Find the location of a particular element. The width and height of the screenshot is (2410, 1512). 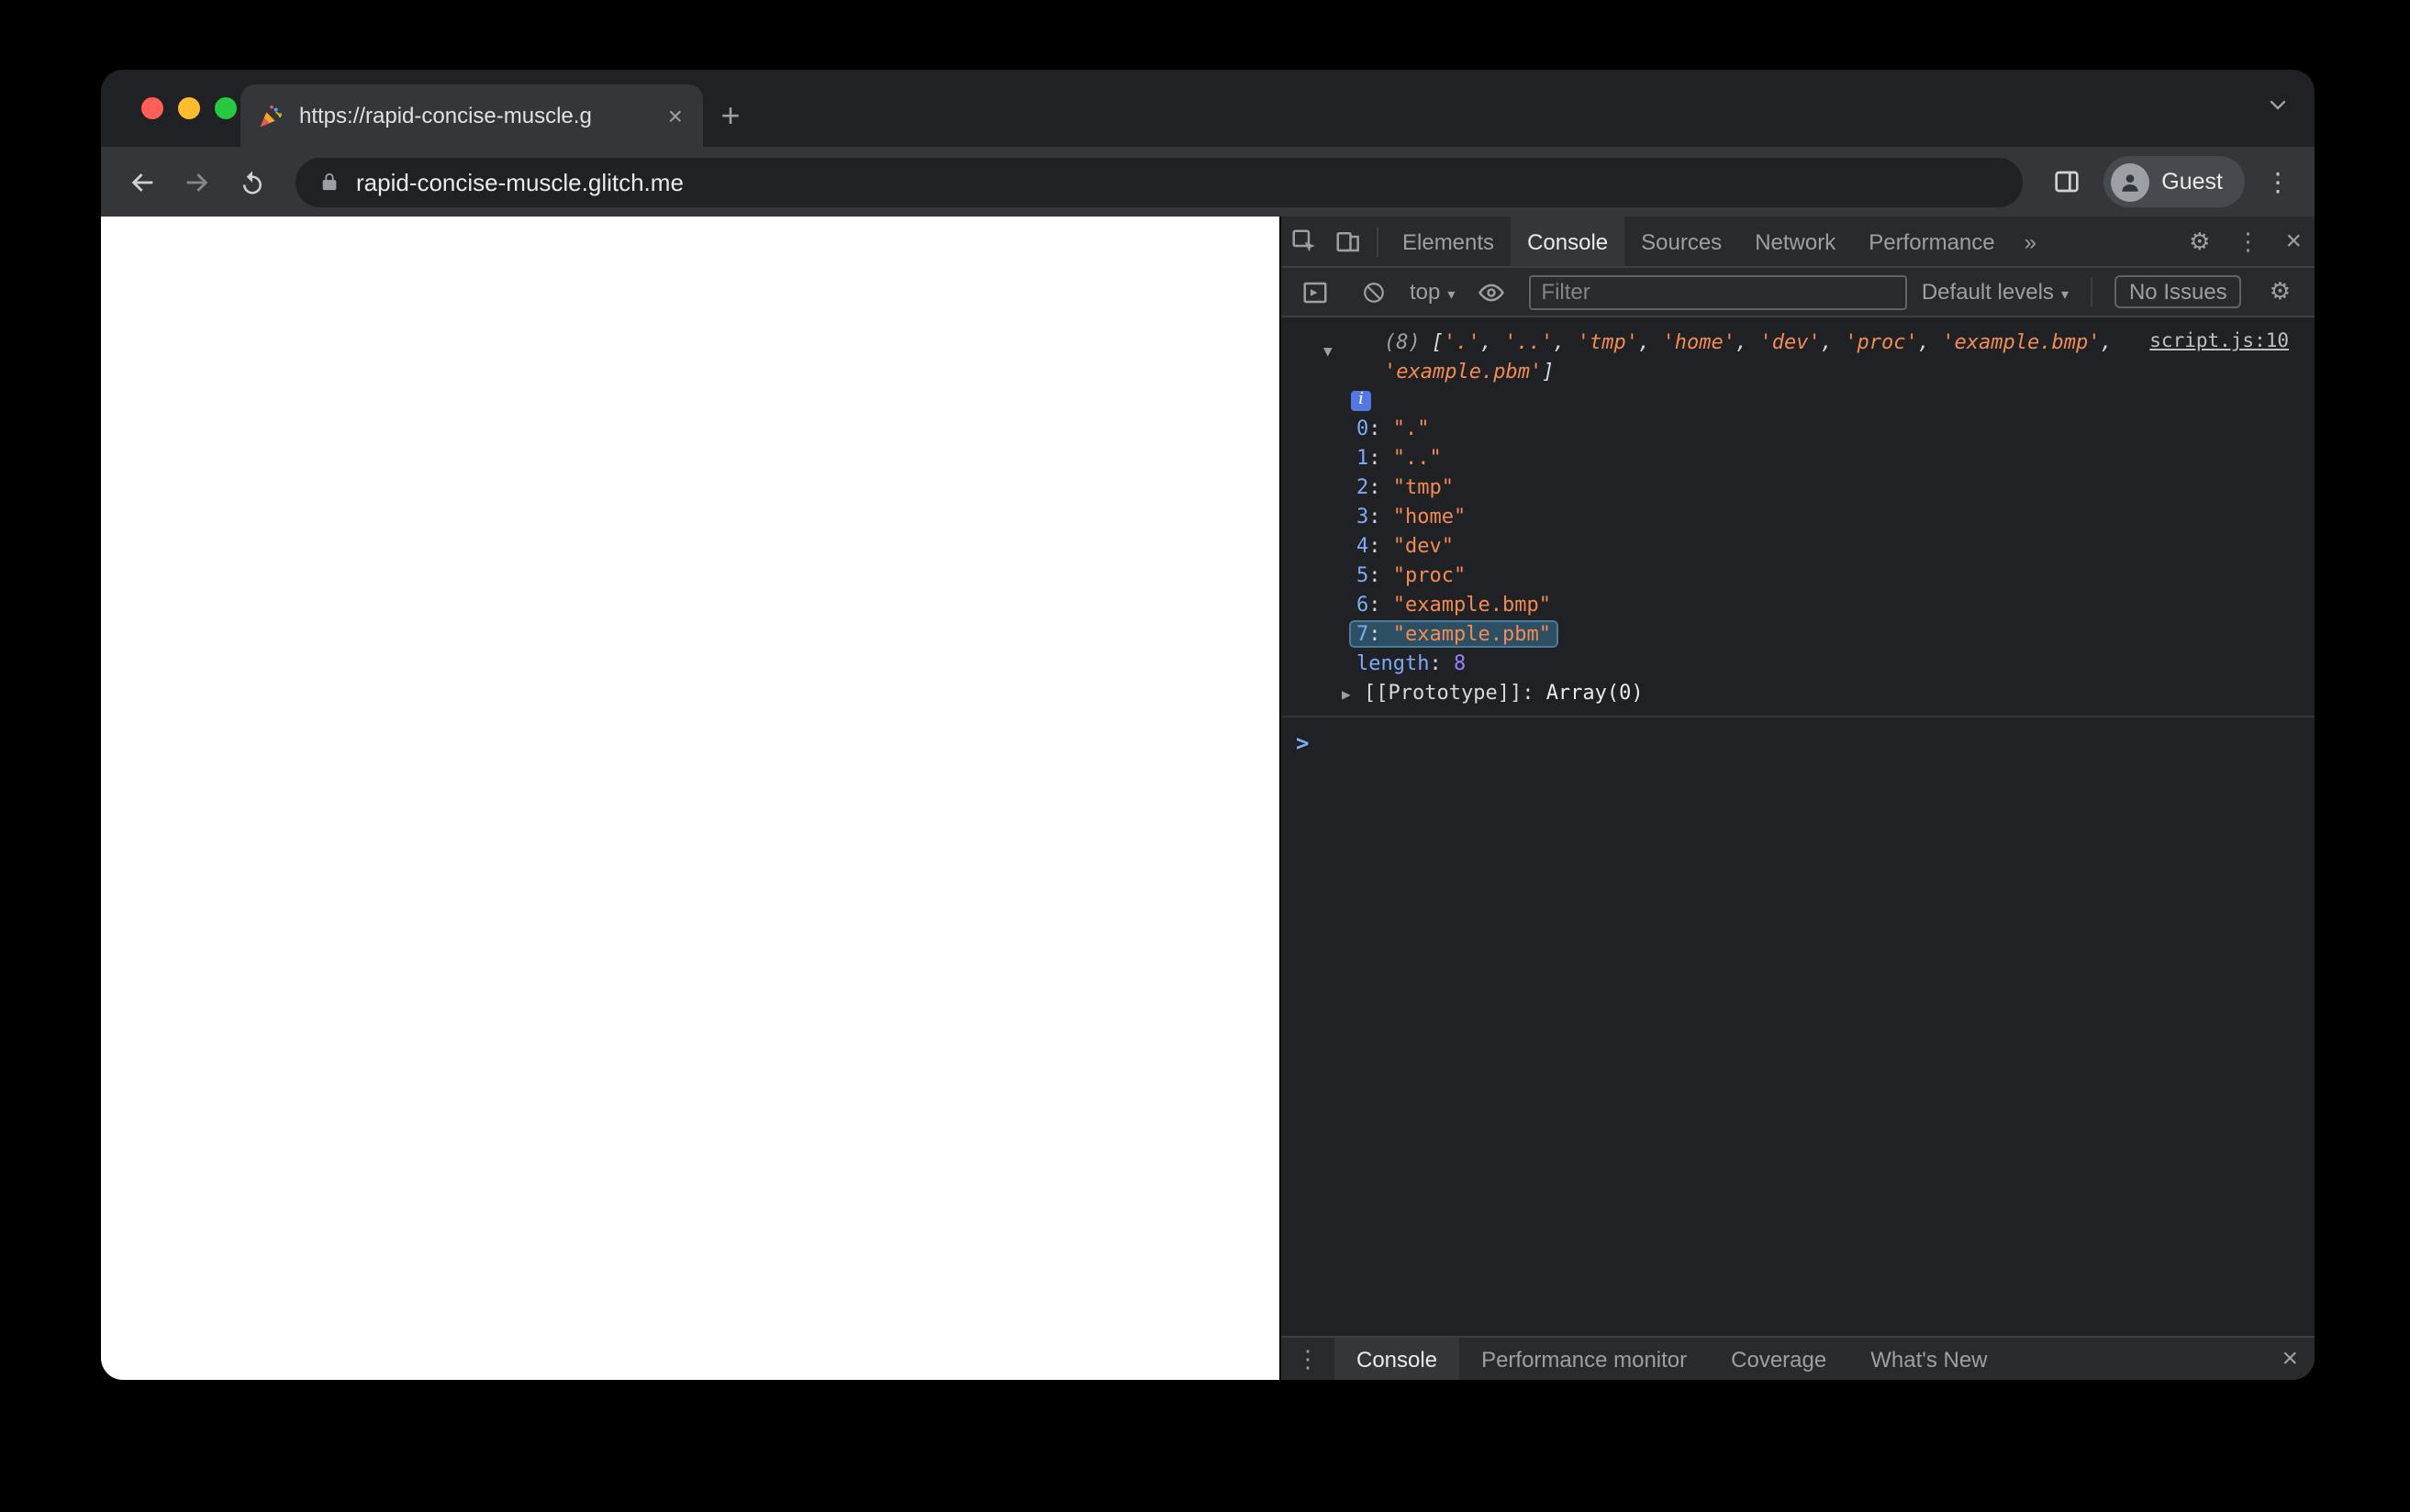

prototype-value: Array(0) is located at coordinates (1594, 693).